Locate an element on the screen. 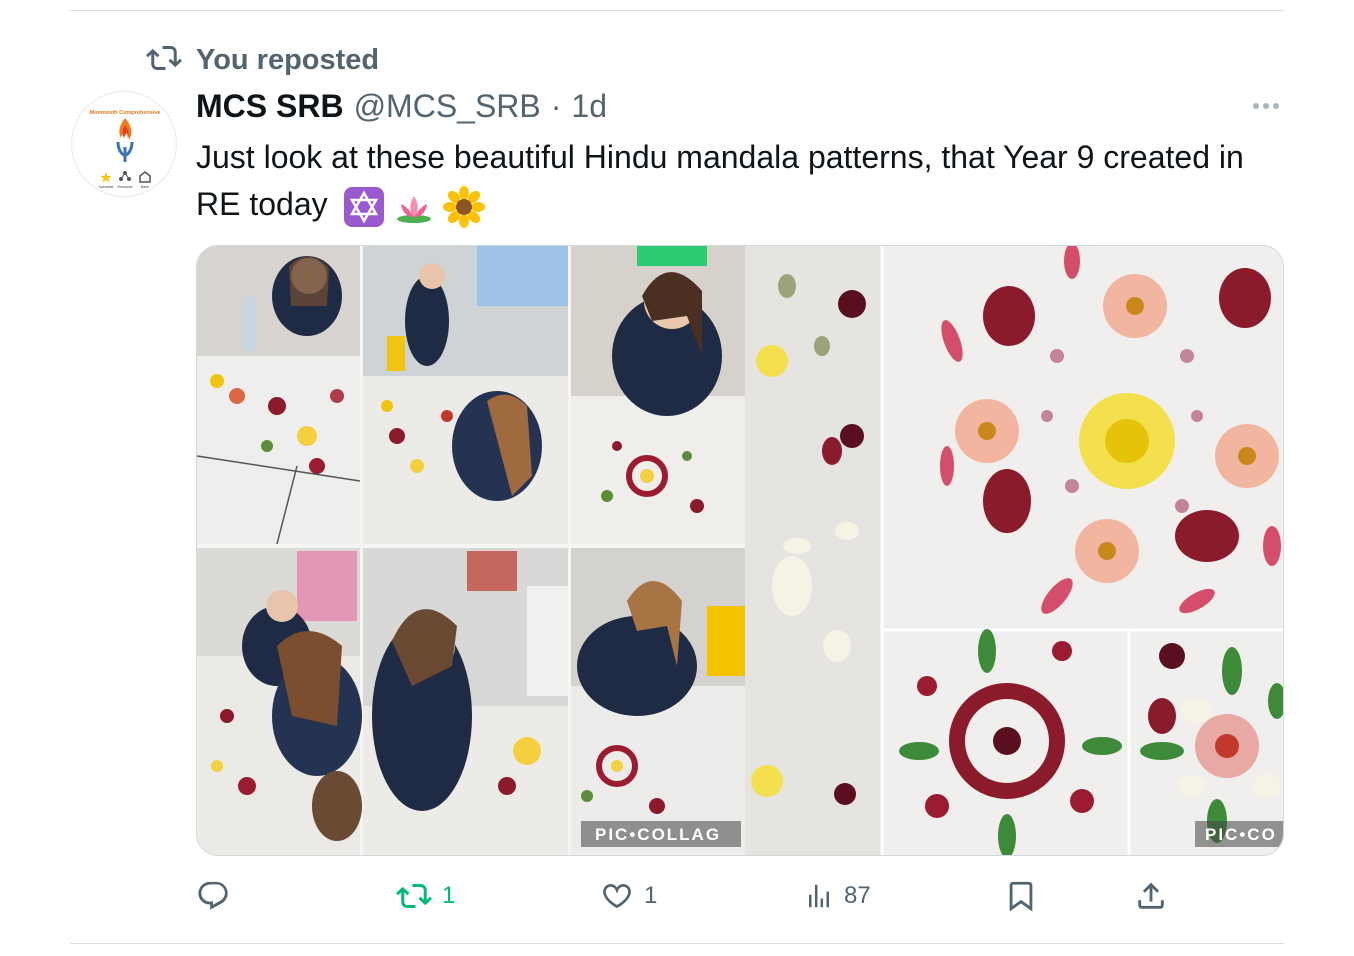  tweet-header: MCS SRB @MCS_SRB · 1d is located at coordinates (401, 106).